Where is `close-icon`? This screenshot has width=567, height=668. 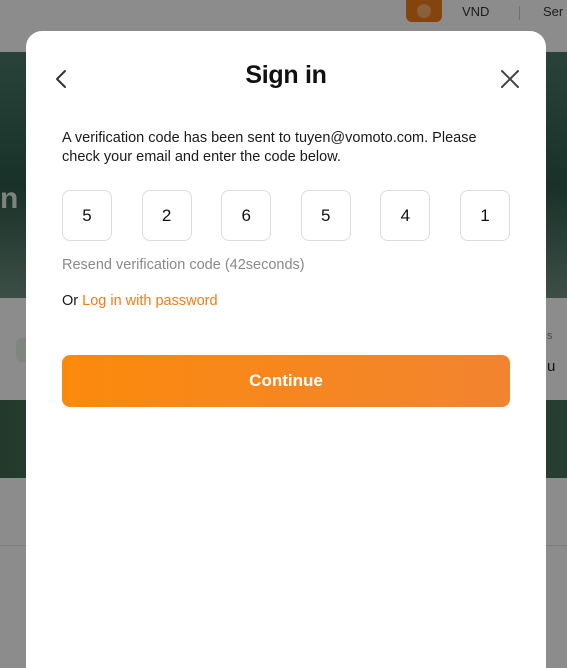 close-icon is located at coordinates (510, 79).